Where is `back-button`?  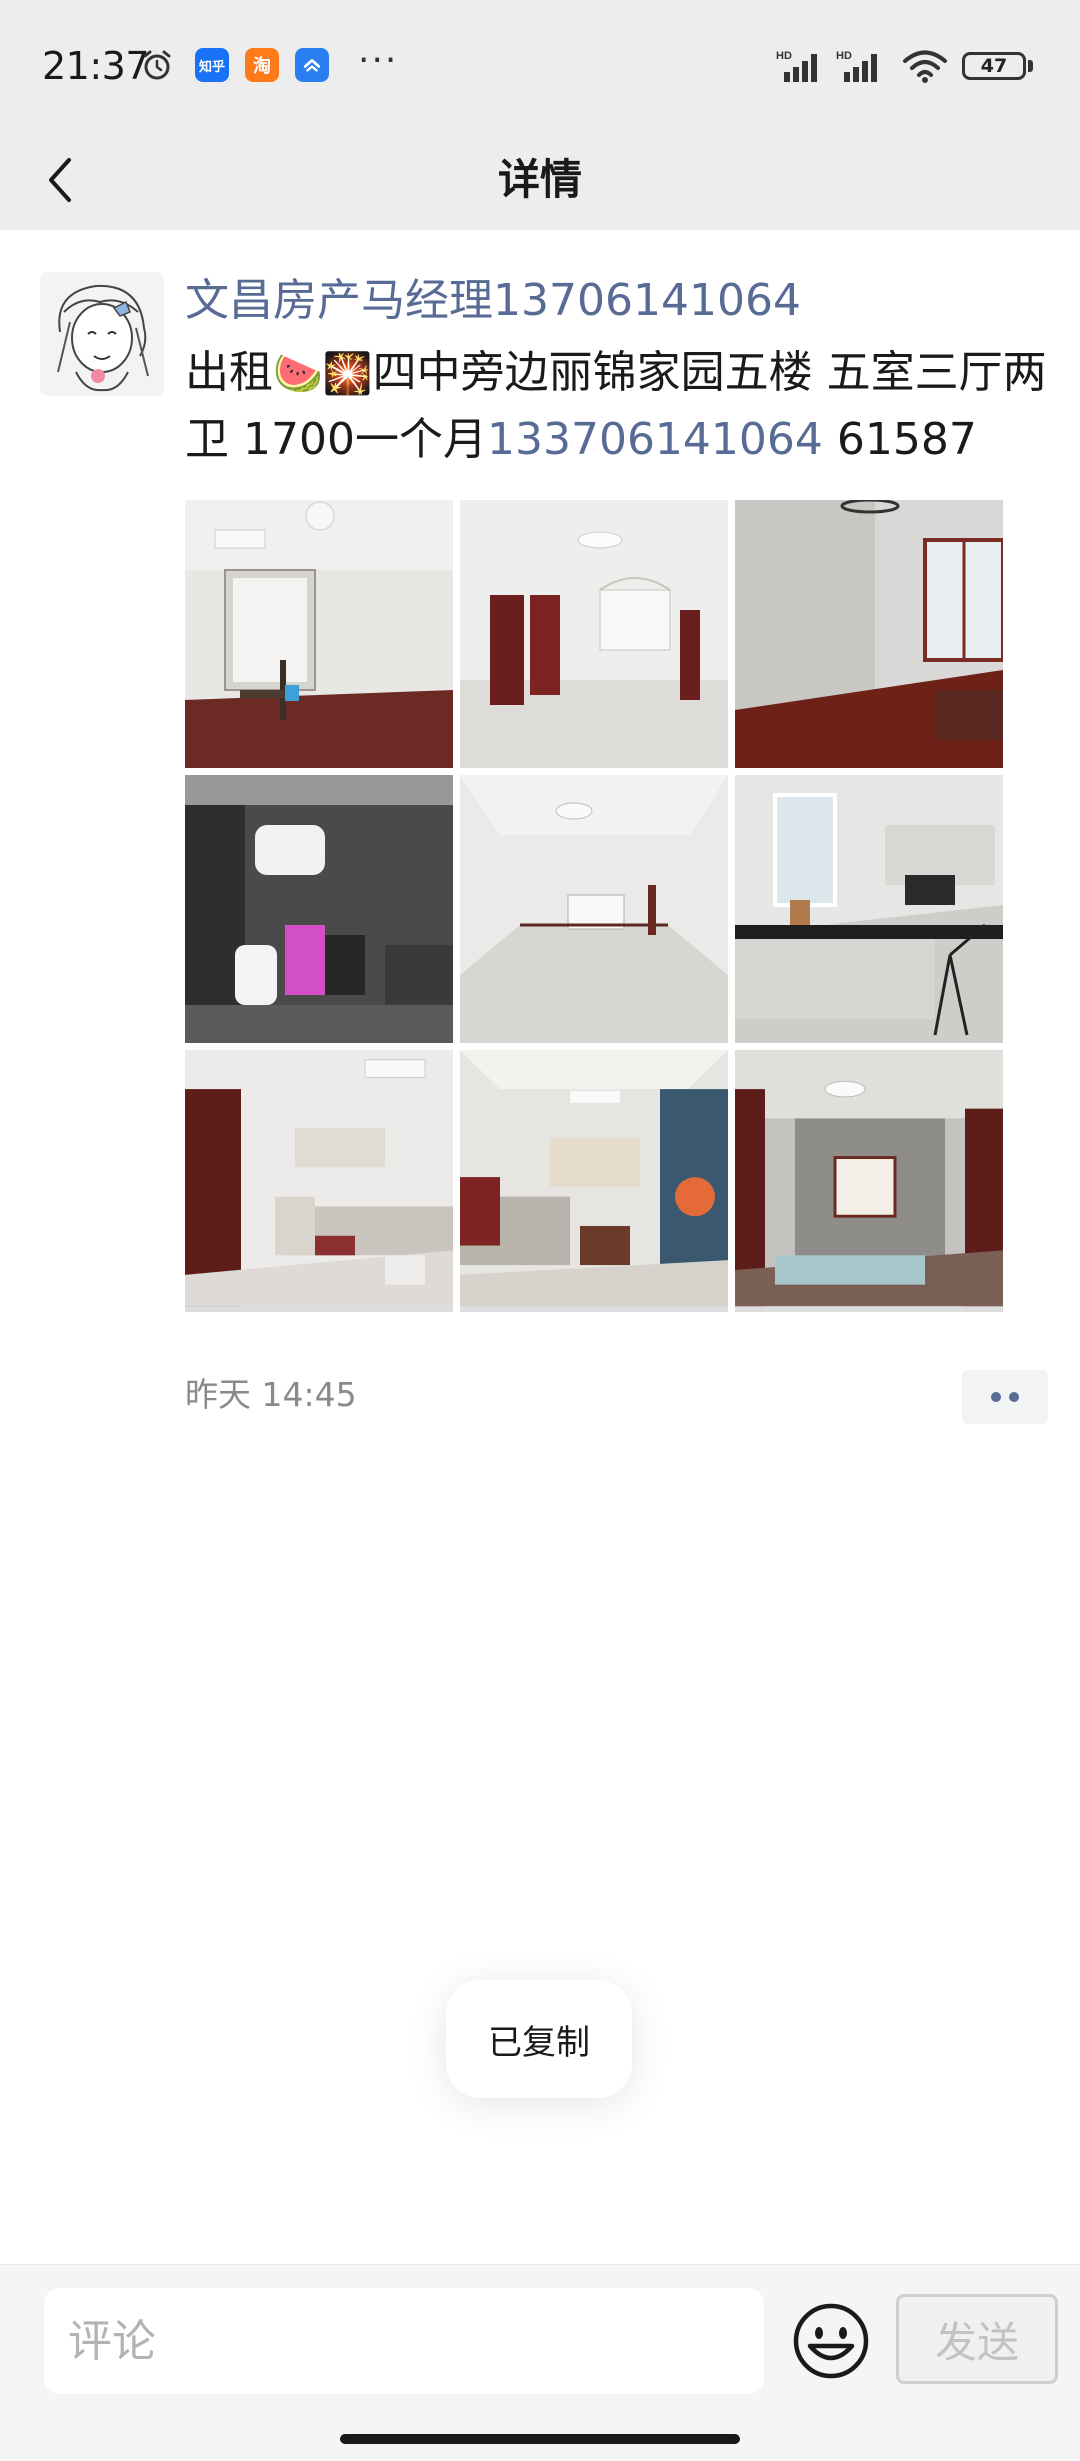 back-button is located at coordinates (60, 180).